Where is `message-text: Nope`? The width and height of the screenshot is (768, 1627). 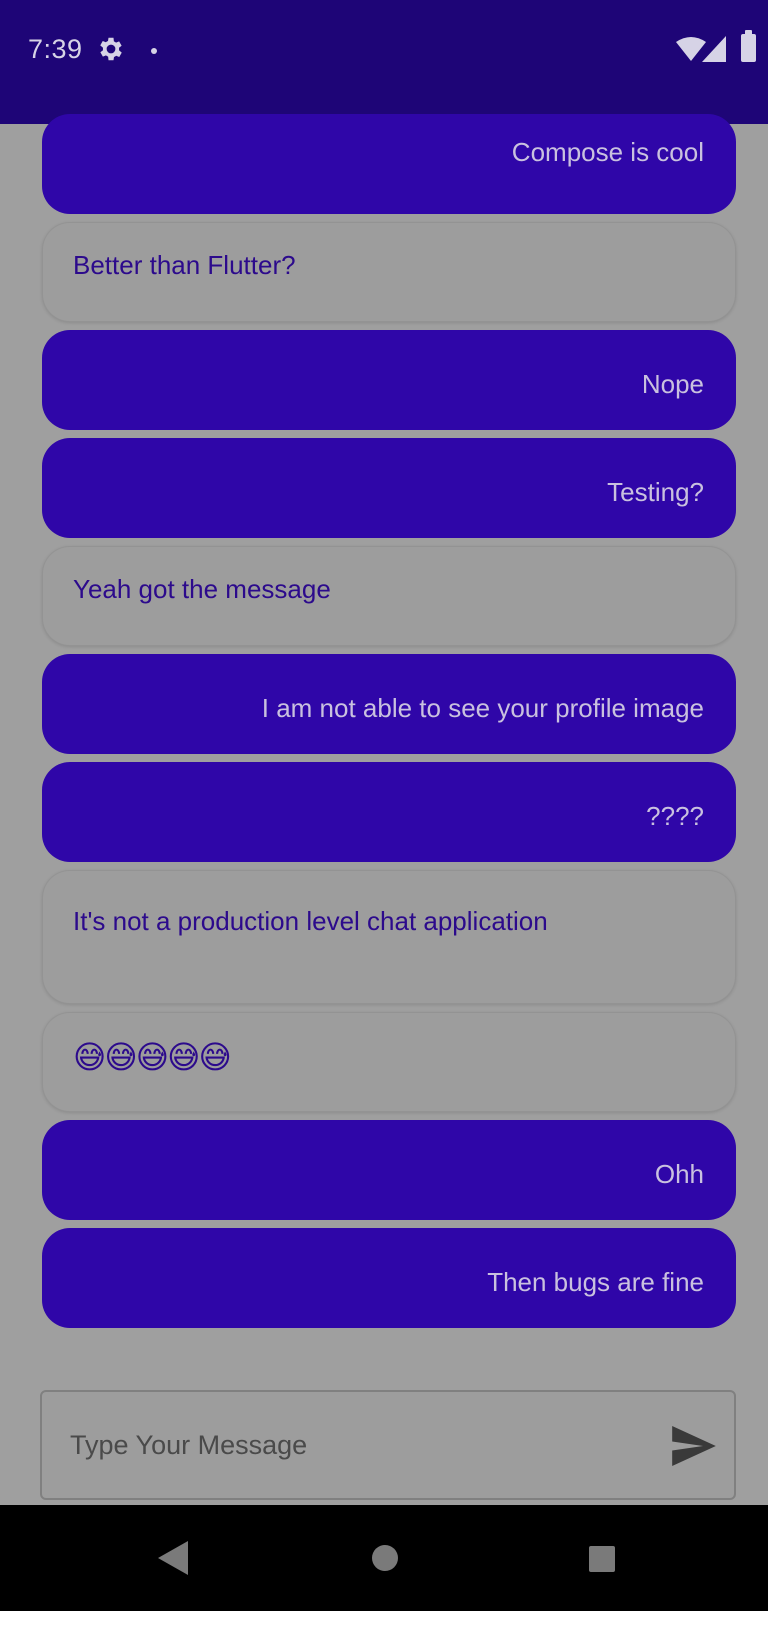
message-text: Nope is located at coordinates (672, 384).